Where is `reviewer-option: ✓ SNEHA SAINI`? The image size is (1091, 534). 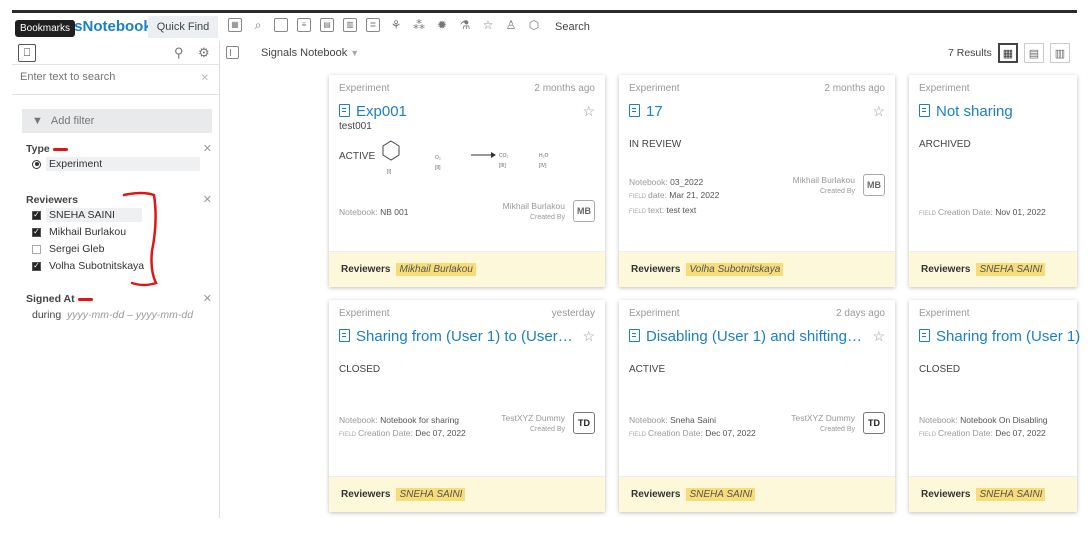 reviewer-option: ✓ SNEHA SAINI is located at coordinates (119, 215).